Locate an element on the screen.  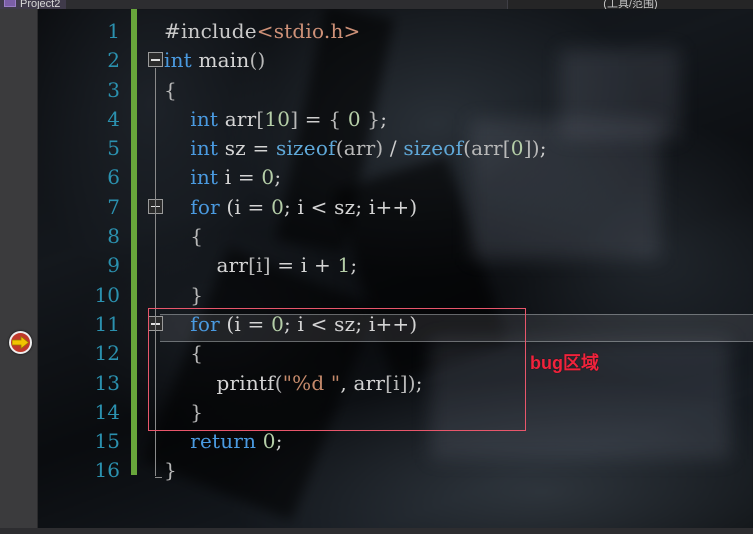
line-number: 9 is located at coordinates (113, 265).